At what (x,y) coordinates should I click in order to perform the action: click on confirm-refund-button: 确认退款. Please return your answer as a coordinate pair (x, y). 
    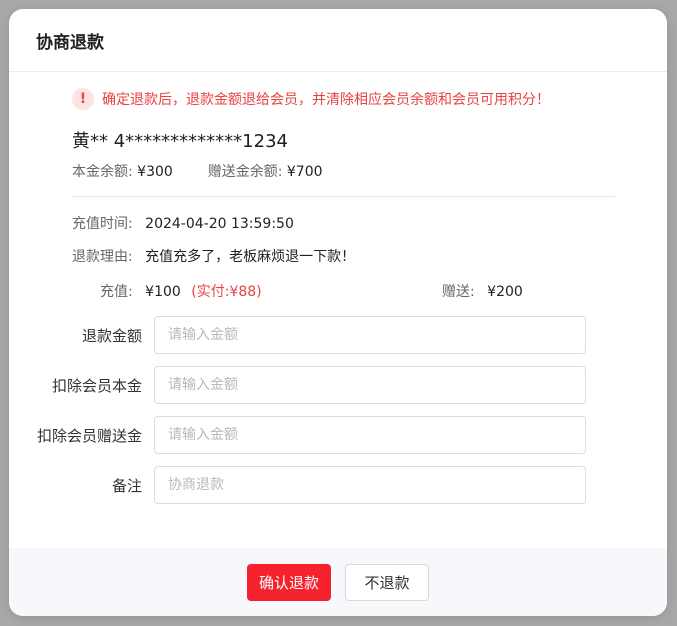
    Looking at the image, I should click on (289, 582).